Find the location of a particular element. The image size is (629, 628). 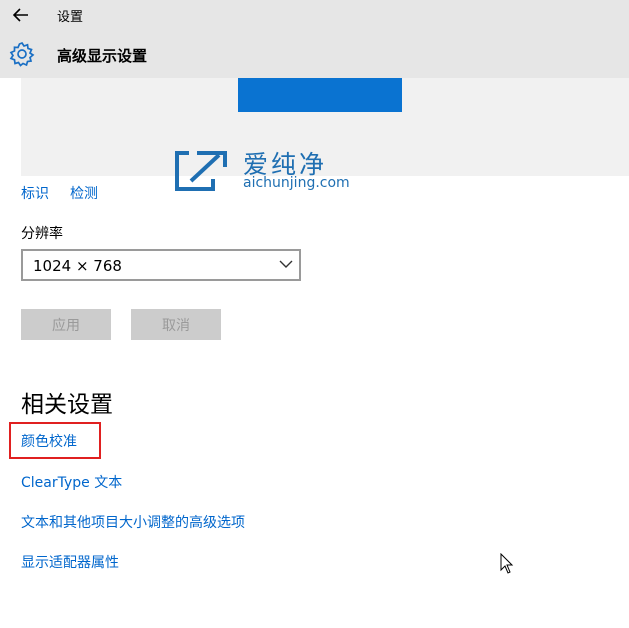

resolution-value: 1024 × 768 is located at coordinates (77, 266).